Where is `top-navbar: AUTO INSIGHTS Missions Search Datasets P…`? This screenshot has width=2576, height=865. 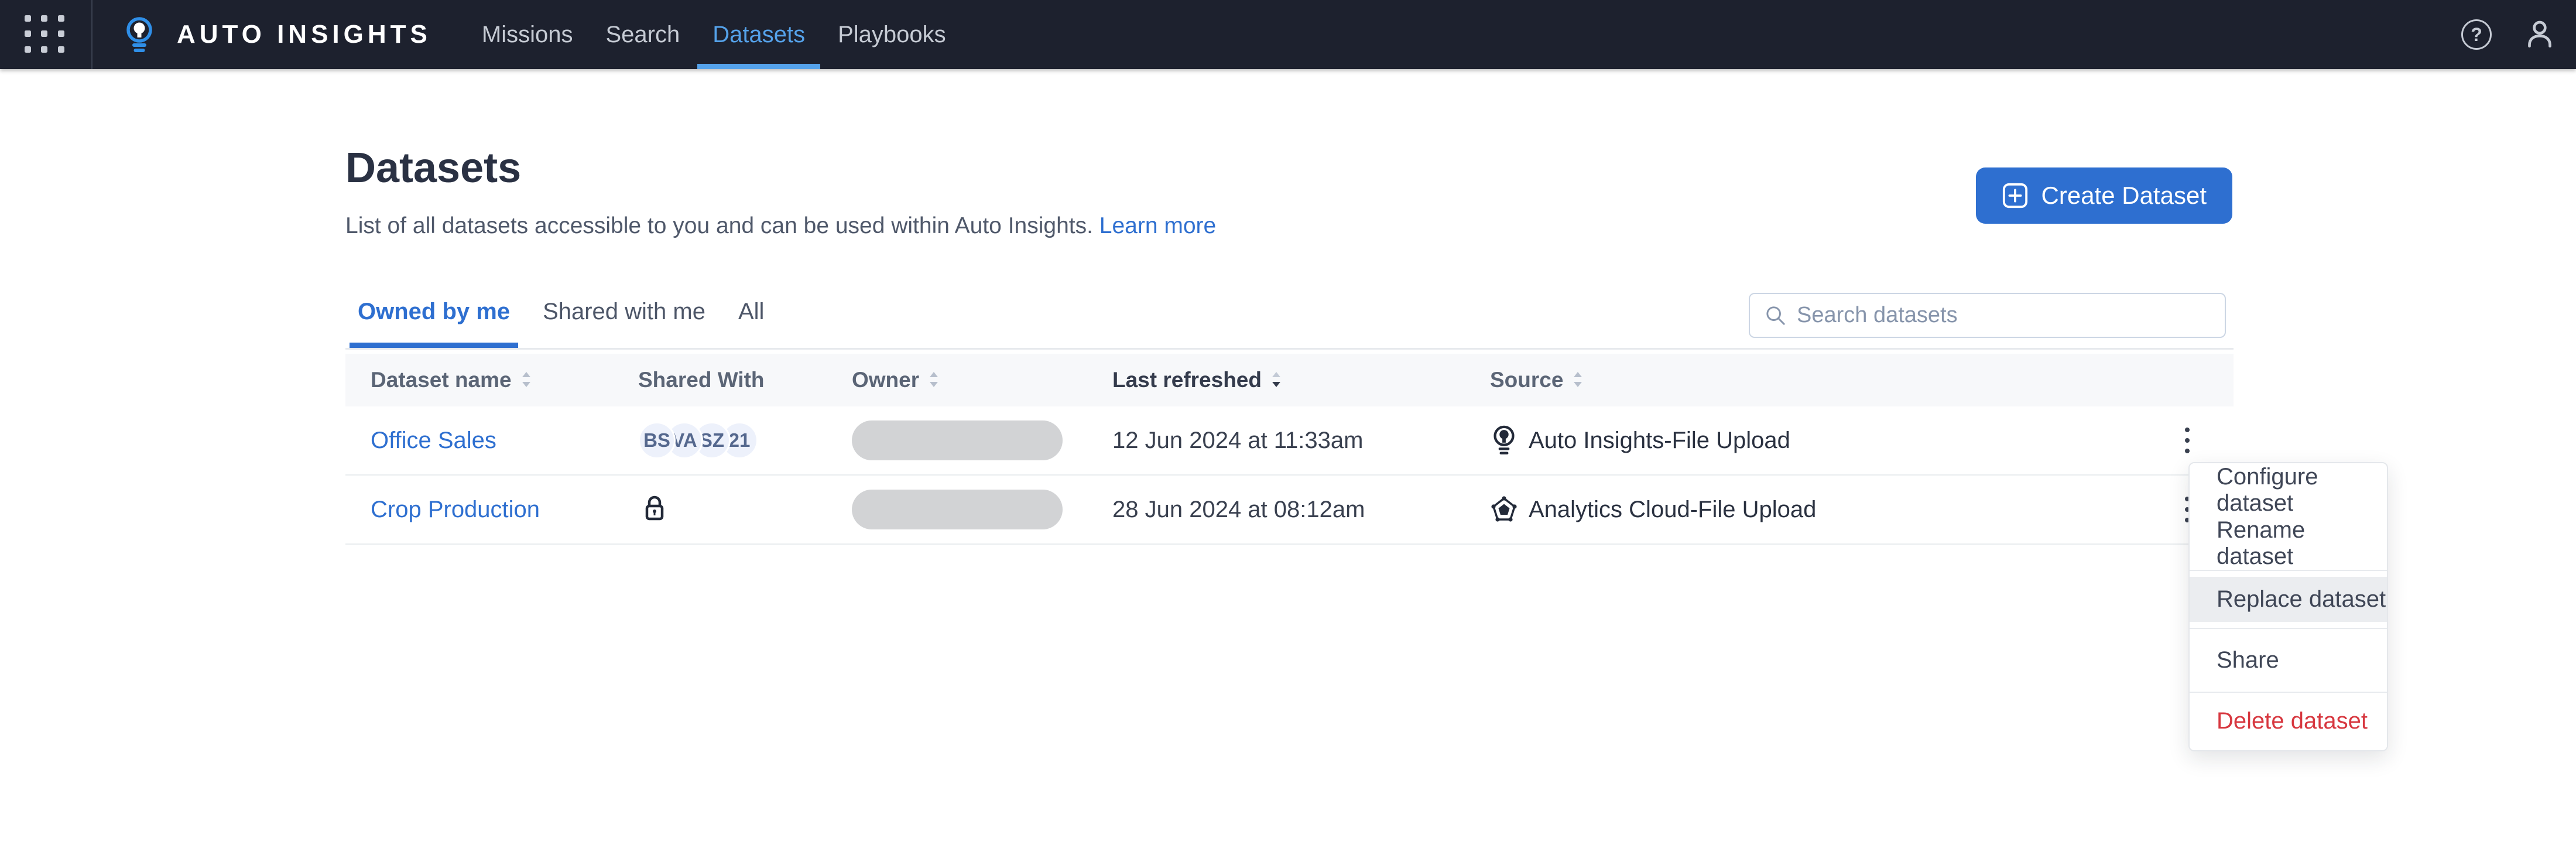 top-navbar: AUTO INSIGHTS Missions Search Datasets P… is located at coordinates (1288, 34).